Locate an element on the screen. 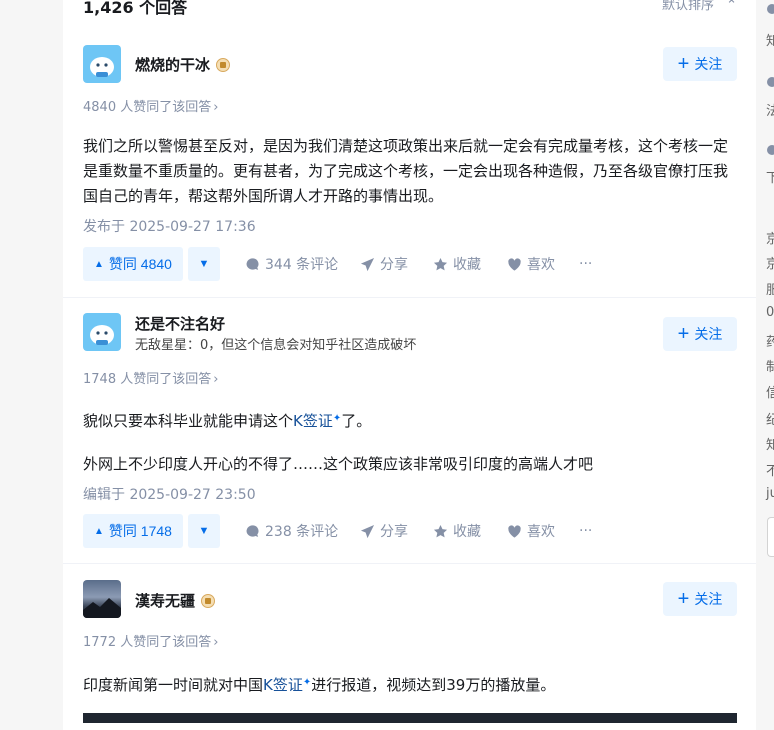  author-name: 漢寿无疆 is located at coordinates (175, 600).